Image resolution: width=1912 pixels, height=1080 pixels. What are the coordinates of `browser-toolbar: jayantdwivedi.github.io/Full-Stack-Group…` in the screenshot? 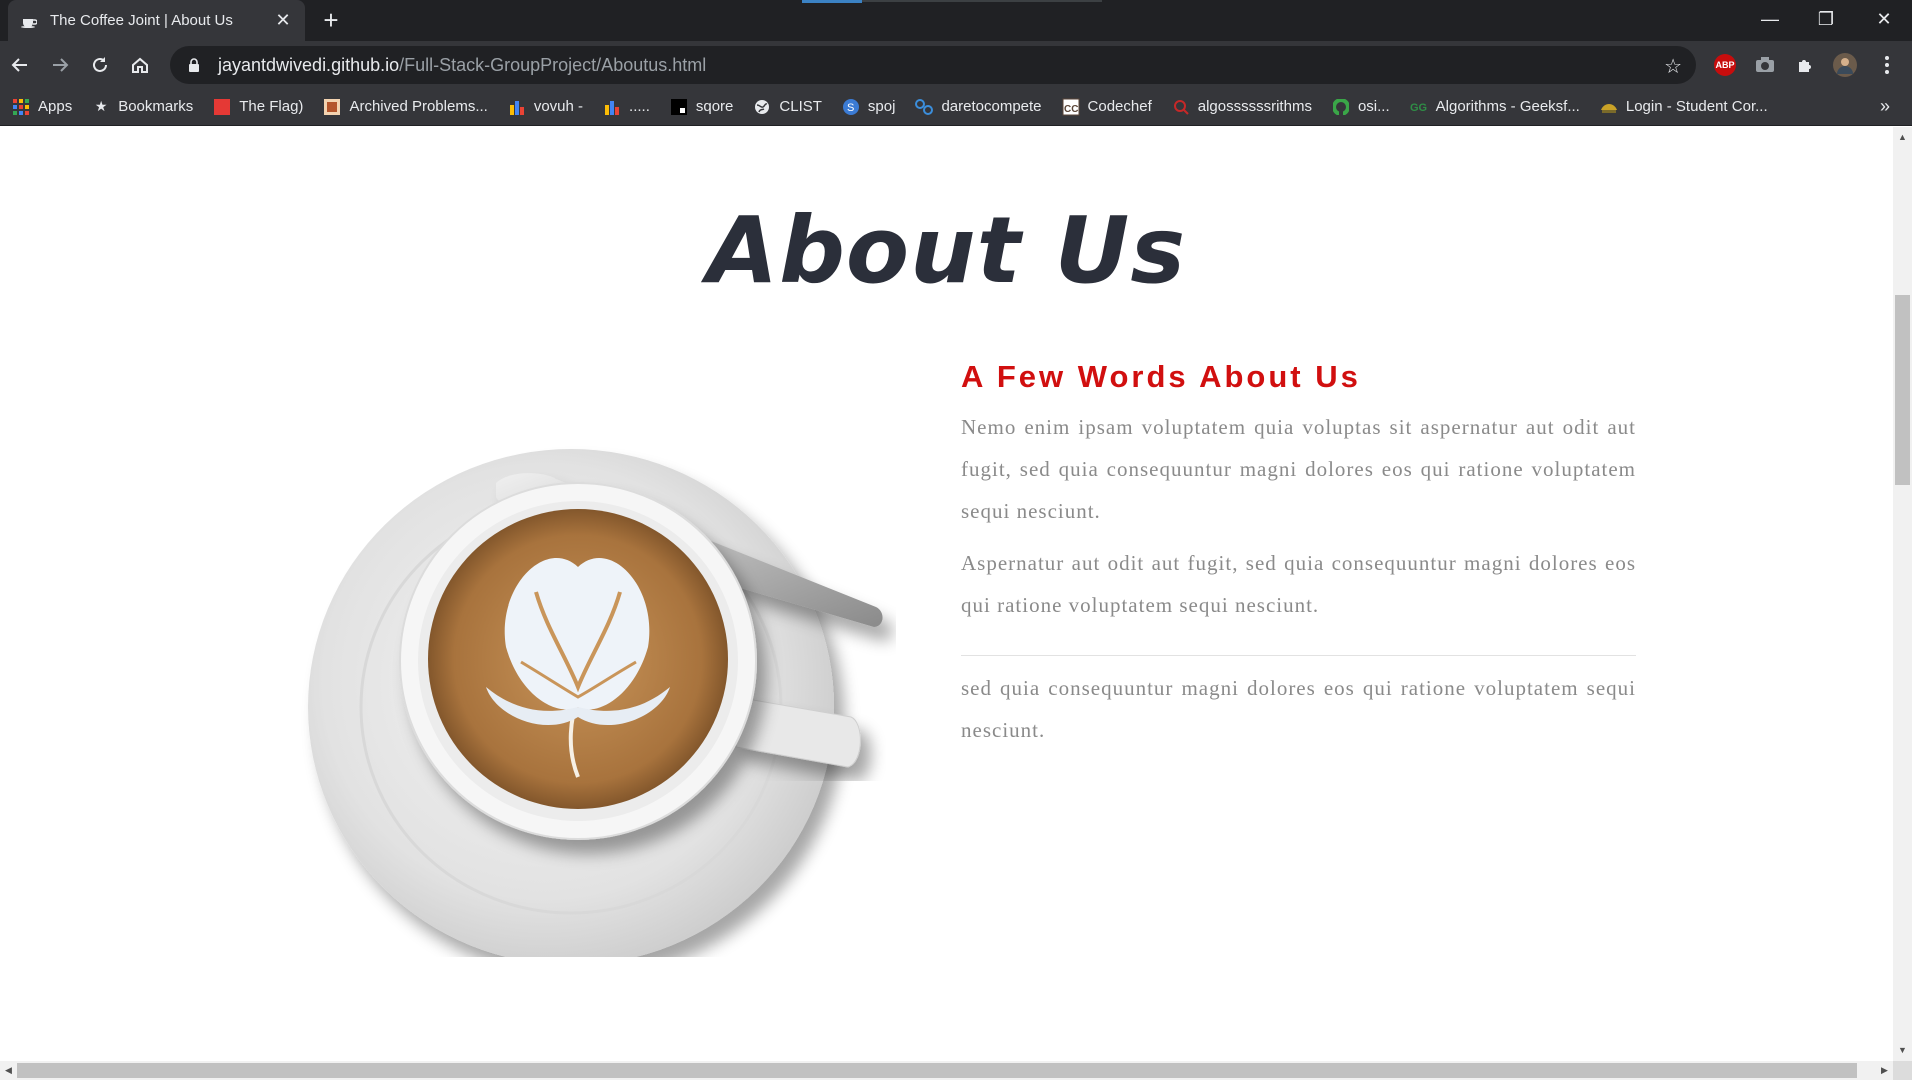 It's located at (956, 64).